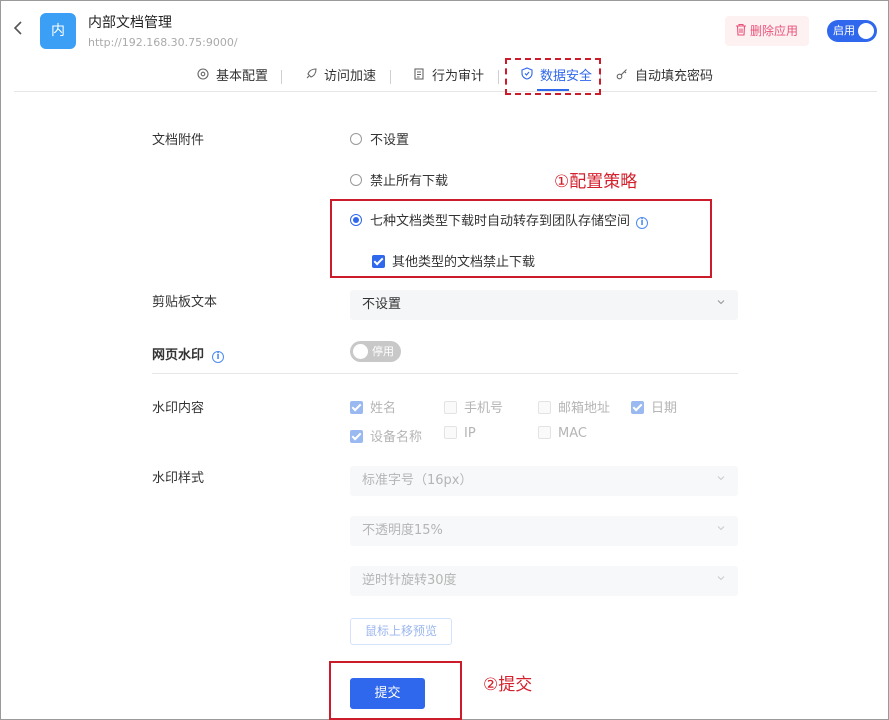 The width and height of the screenshot is (889, 720). Describe the element at coordinates (584, 408) in the screenshot. I see `wm-item-label: 邮箱地址` at that location.